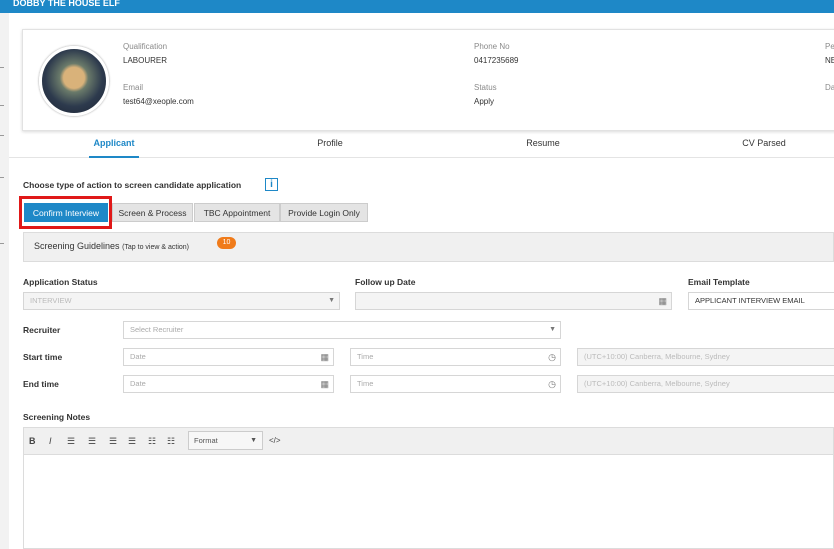  I want to click on window-title-bar: DOBBY THE HOUSE ELF, so click(417, 6).